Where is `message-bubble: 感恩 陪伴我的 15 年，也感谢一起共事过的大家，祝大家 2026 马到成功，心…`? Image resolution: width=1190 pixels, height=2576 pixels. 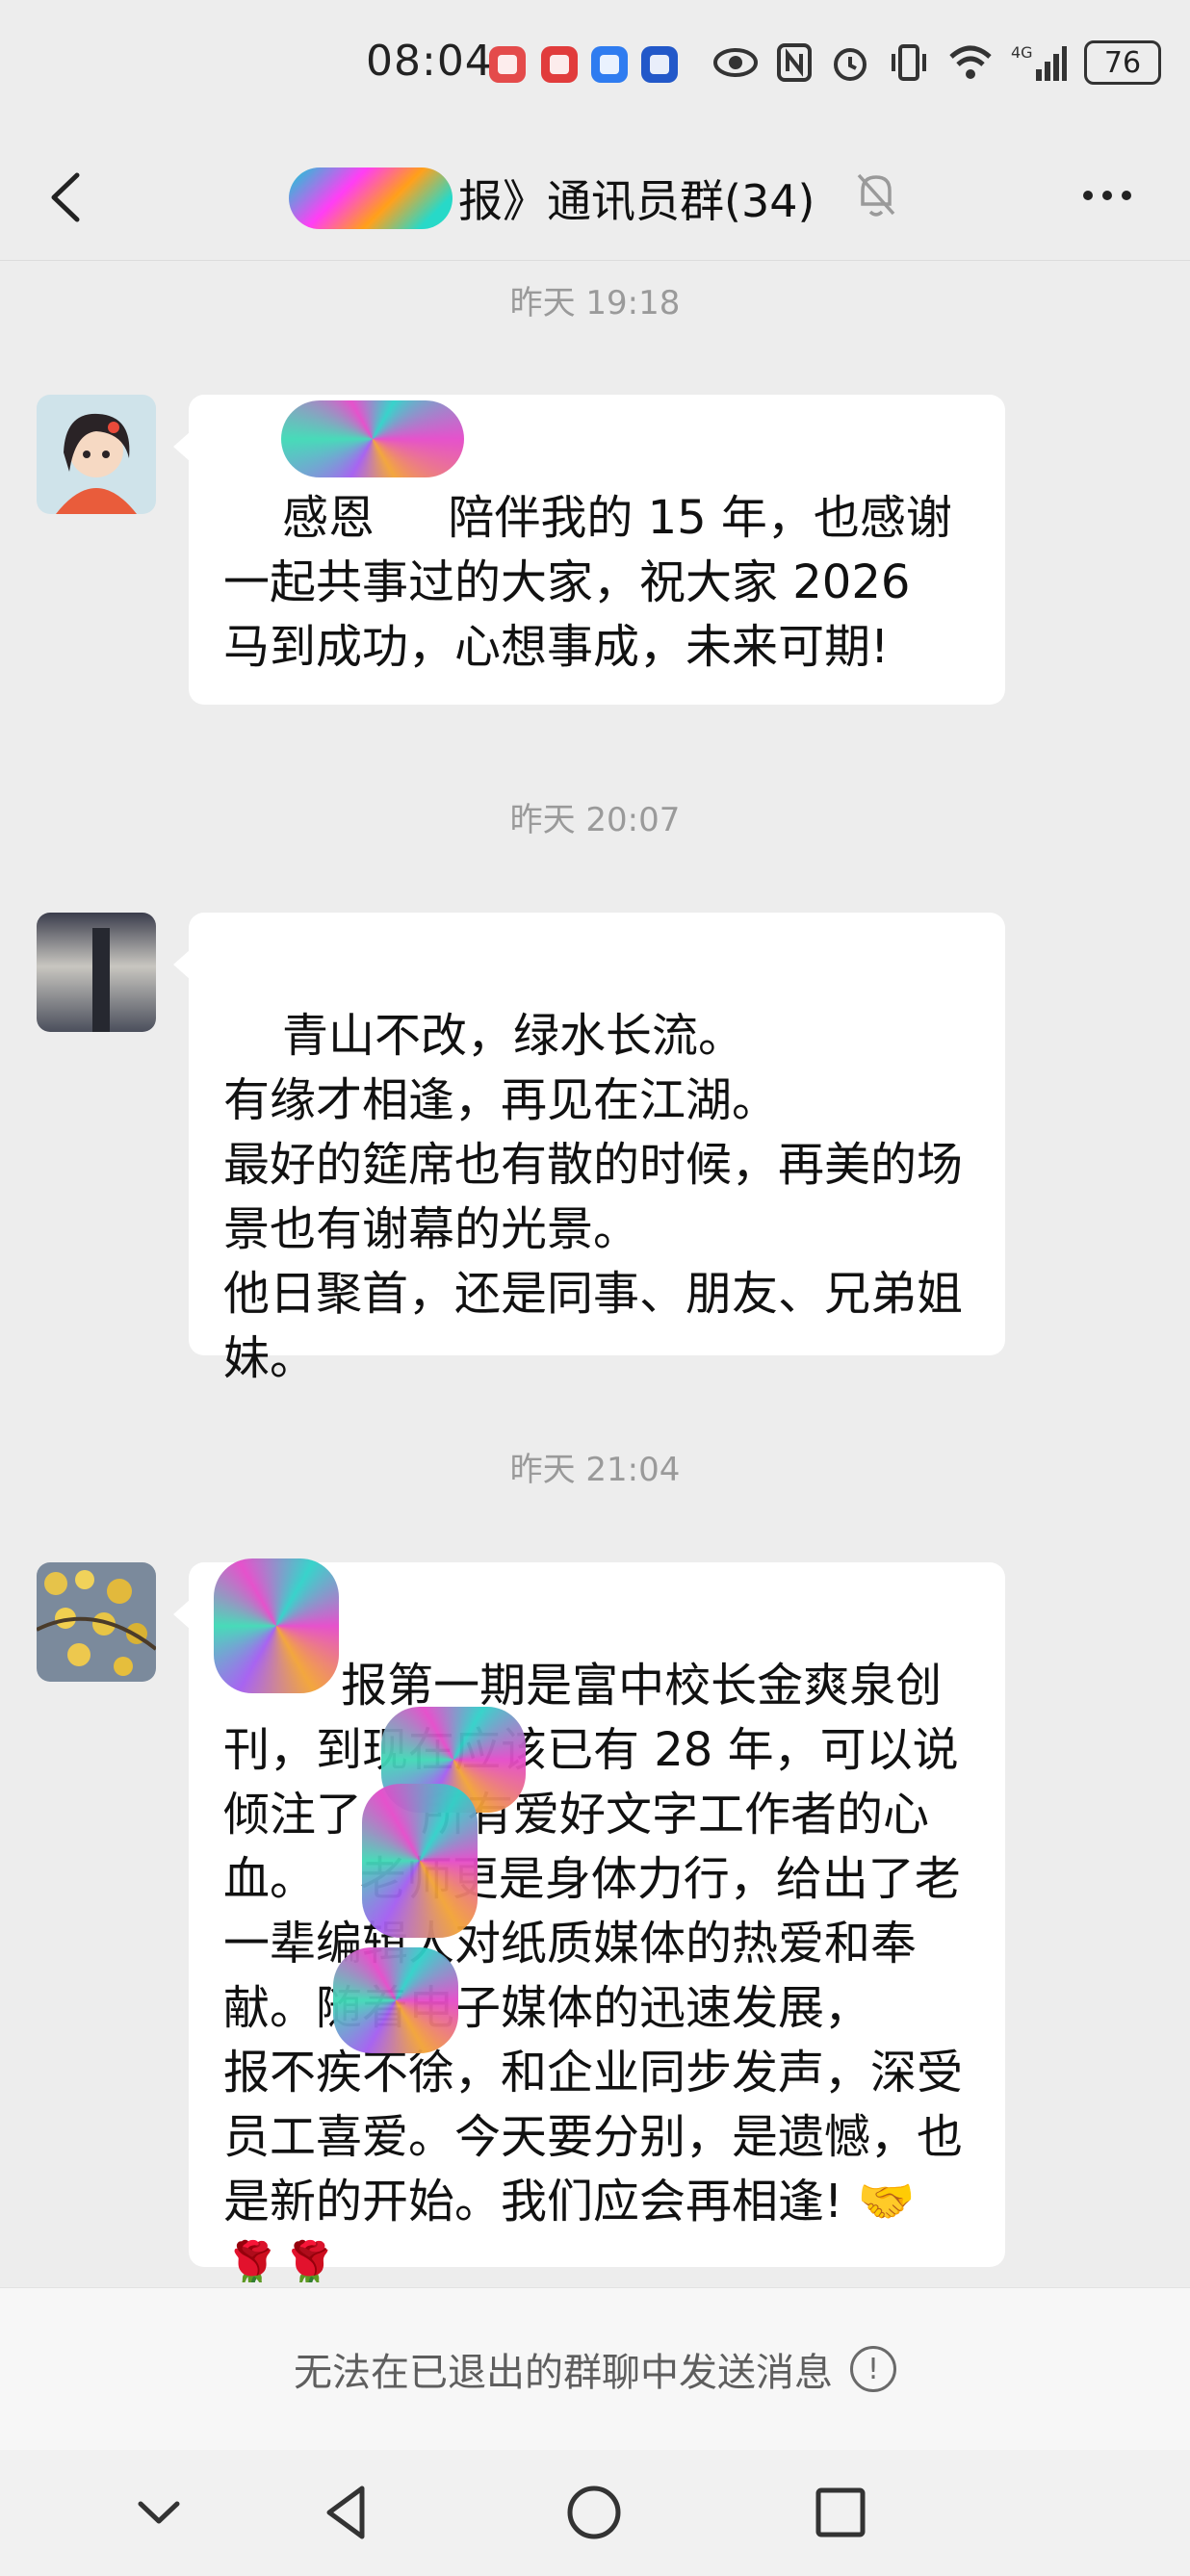 message-bubble: 感恩 陪伴我的 15 年，也感谢一起共事过的大家，祝大家 2026 马到成功，心… is located at coordinates (589, 550).